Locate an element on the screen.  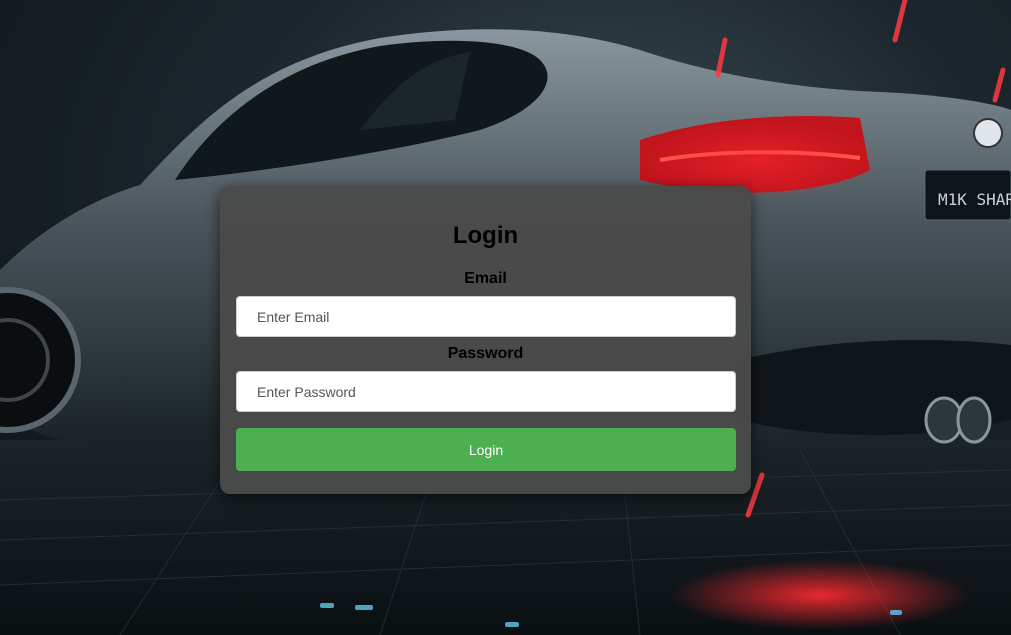
password-label: Password is located at coordinates (485, 353).